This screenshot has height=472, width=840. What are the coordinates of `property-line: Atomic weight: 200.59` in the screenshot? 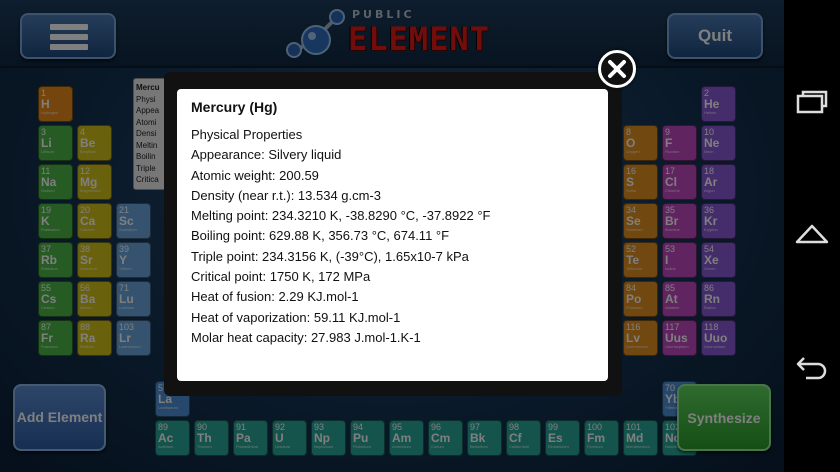 It's located at (255, 175).